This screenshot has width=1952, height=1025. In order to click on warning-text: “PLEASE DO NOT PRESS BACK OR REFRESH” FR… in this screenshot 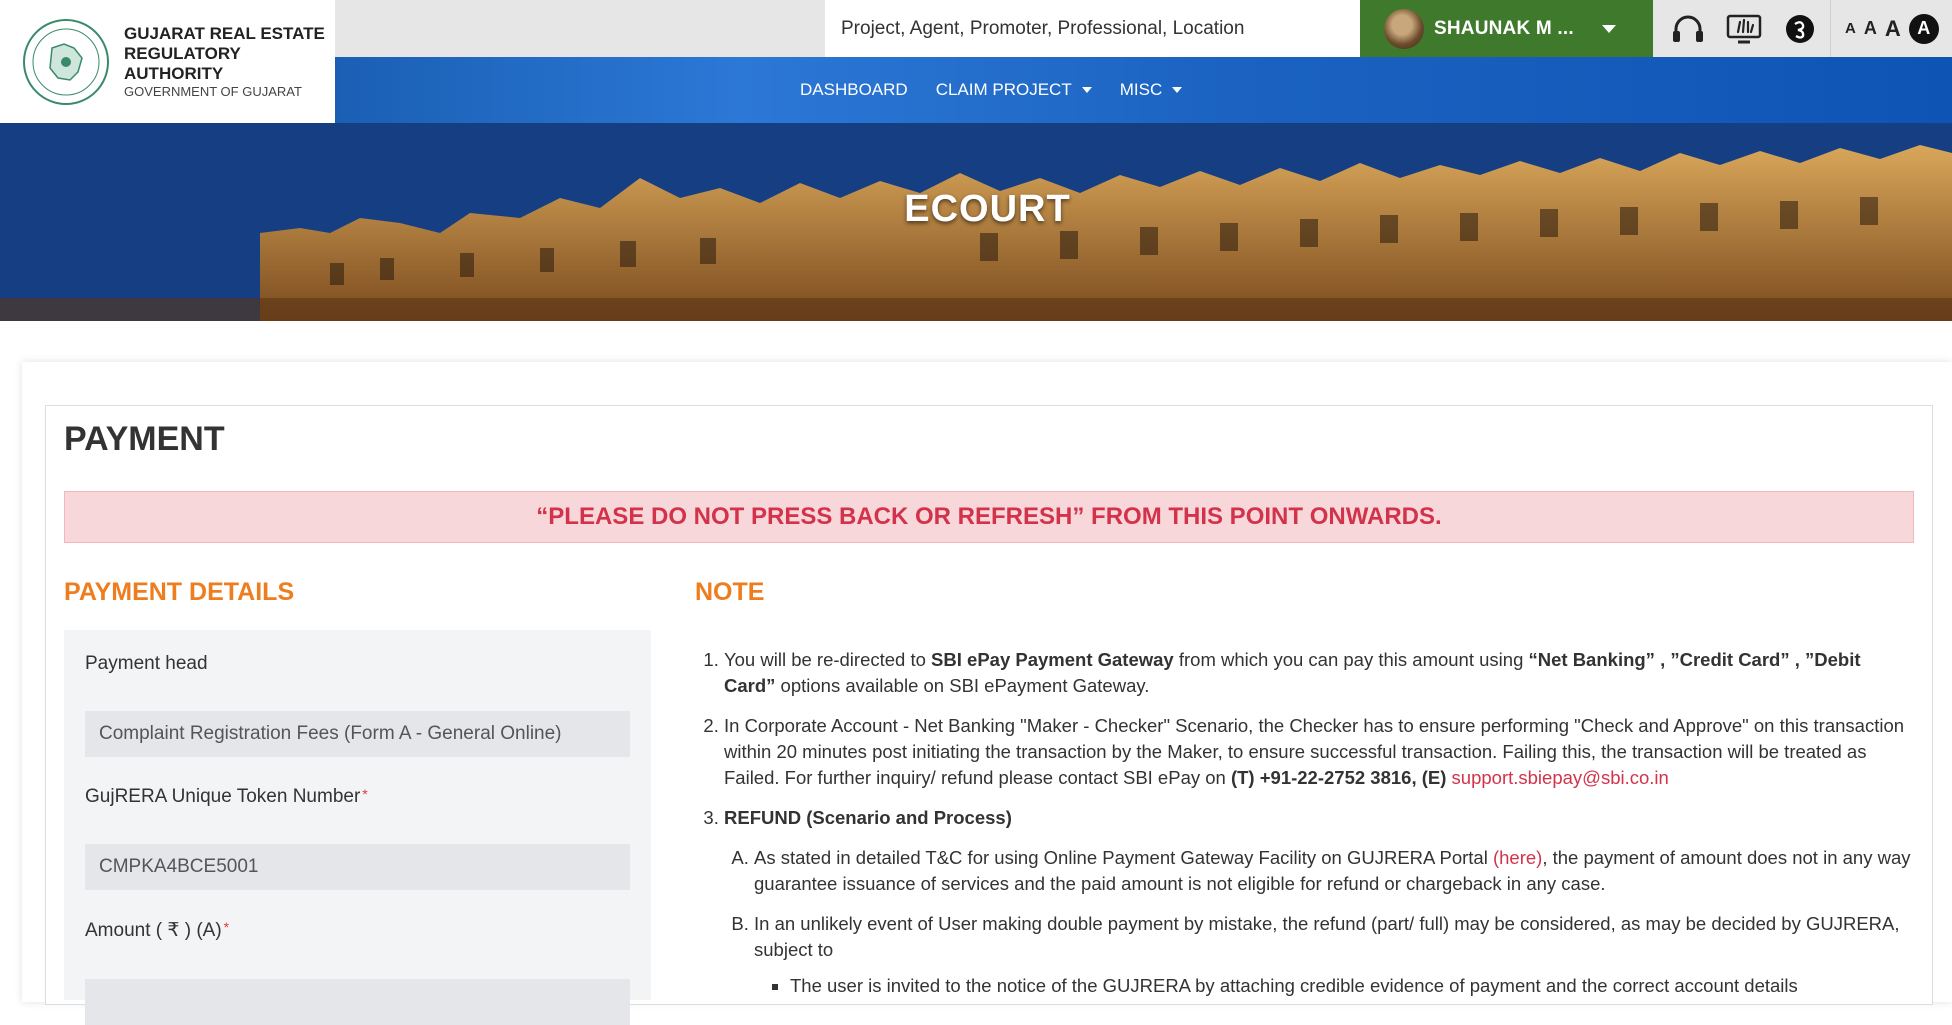, I will do `click(989, 516)`.